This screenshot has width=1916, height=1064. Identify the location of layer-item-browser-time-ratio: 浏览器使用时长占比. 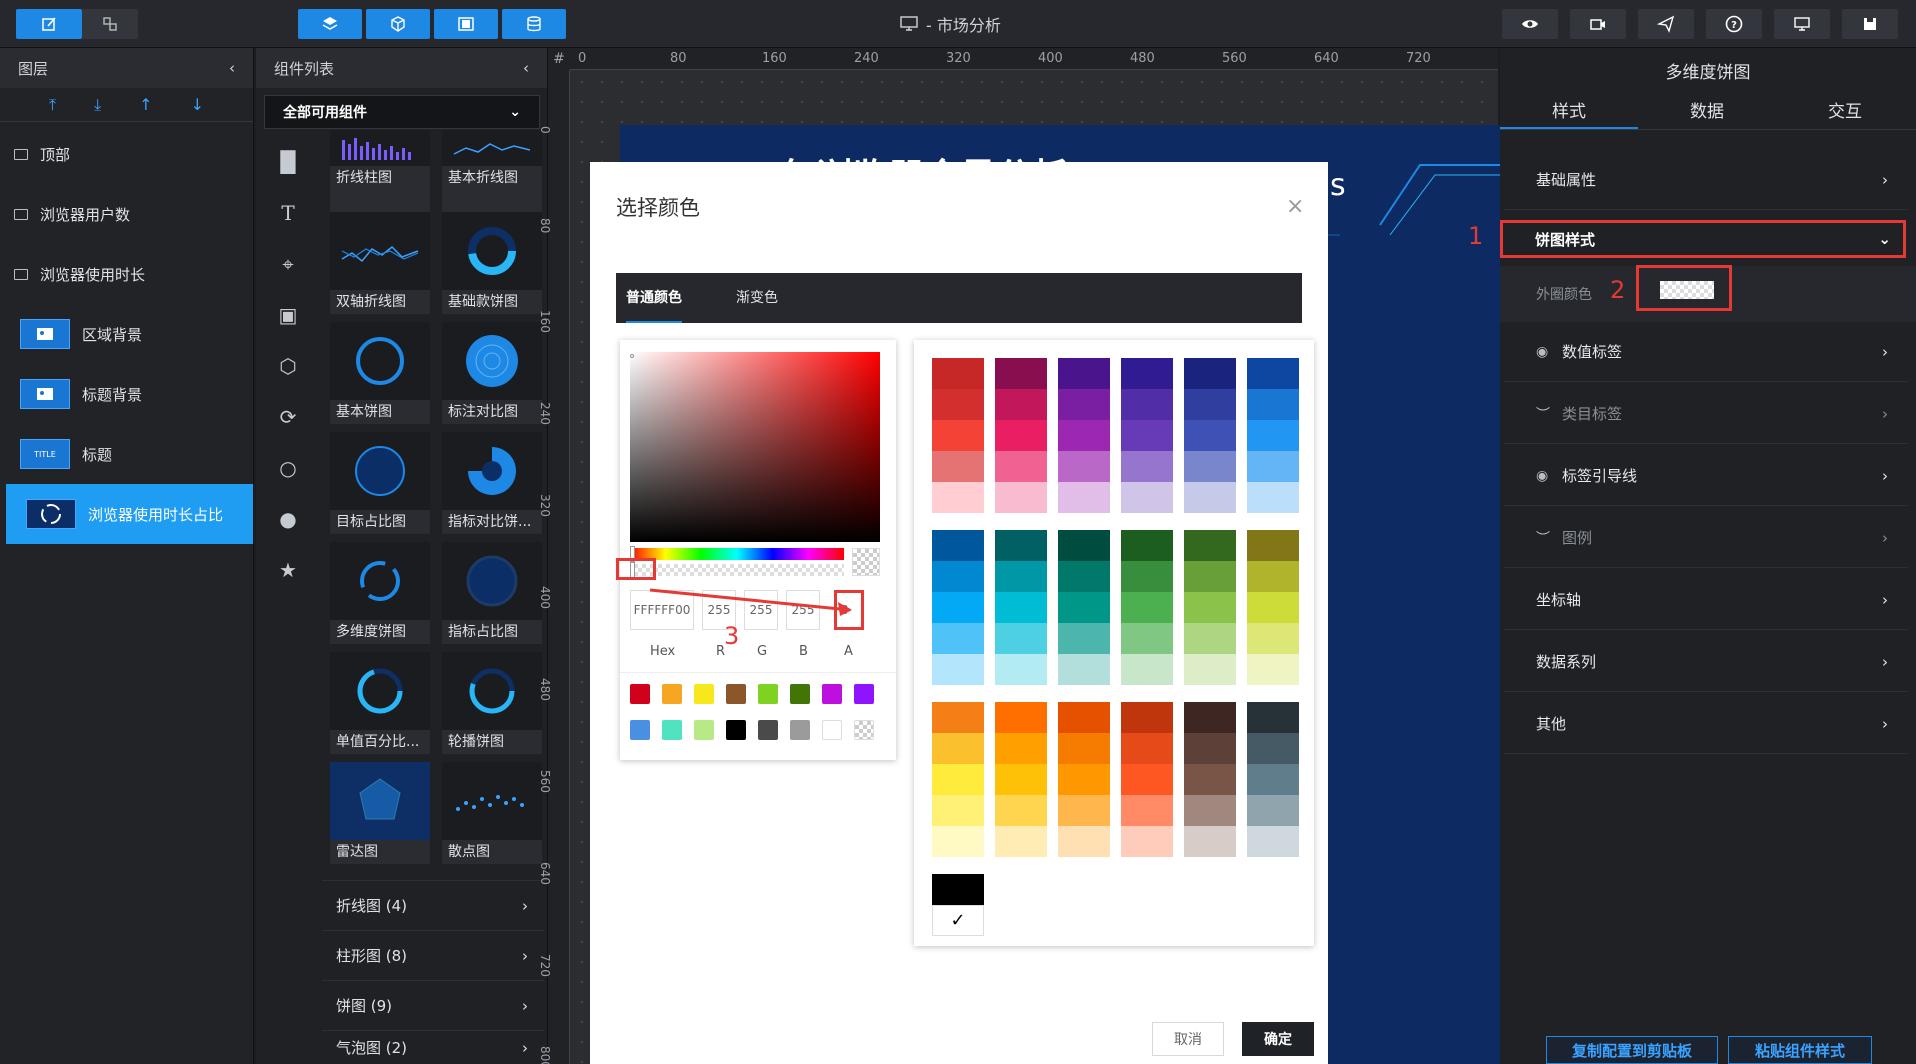
(129, 514).